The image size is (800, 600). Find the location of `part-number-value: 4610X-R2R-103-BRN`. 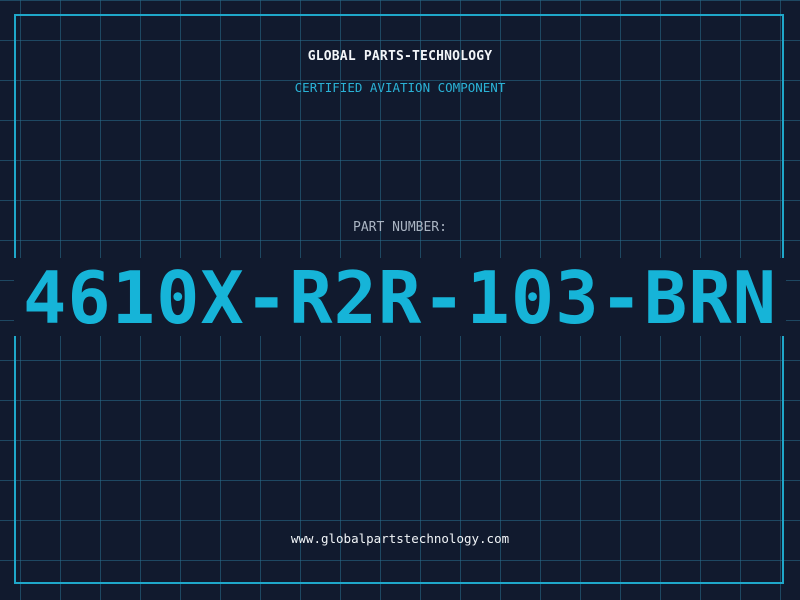

part-number-value: 4610X-R2R-103-BRN is located at coordinates (400, 298).